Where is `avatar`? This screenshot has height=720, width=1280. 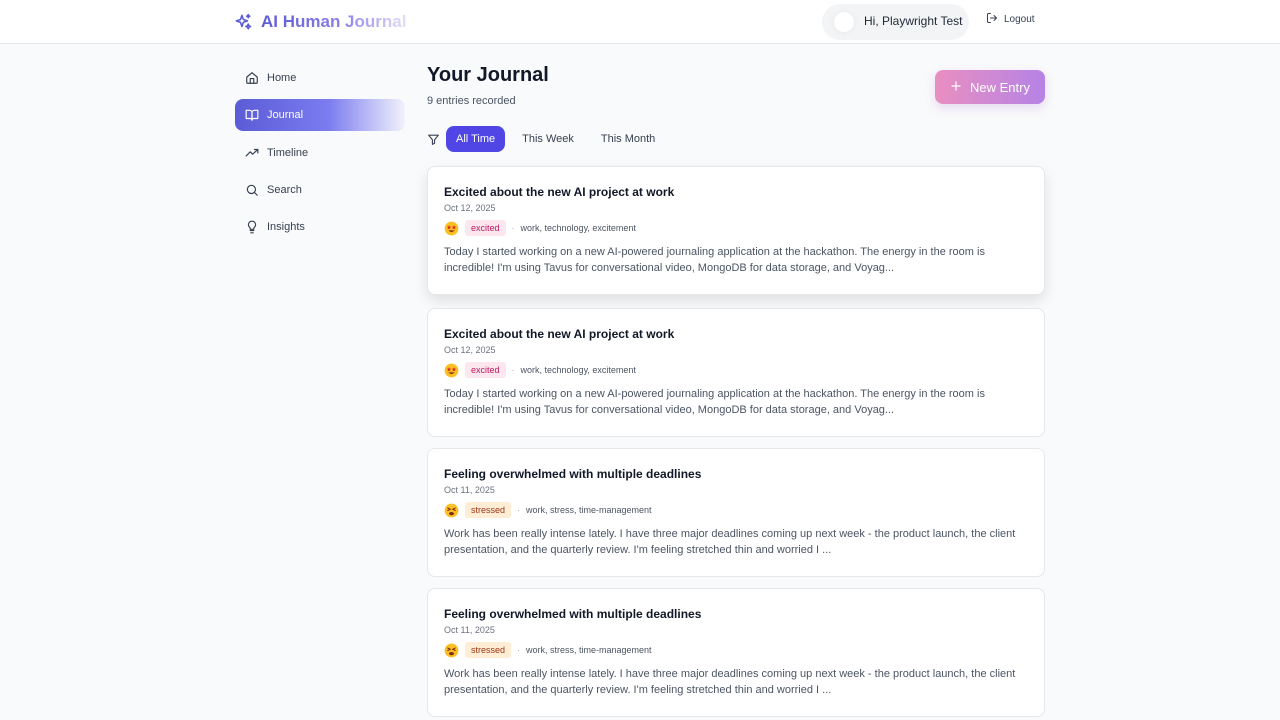
avatar is located at coordinates (844, 22).